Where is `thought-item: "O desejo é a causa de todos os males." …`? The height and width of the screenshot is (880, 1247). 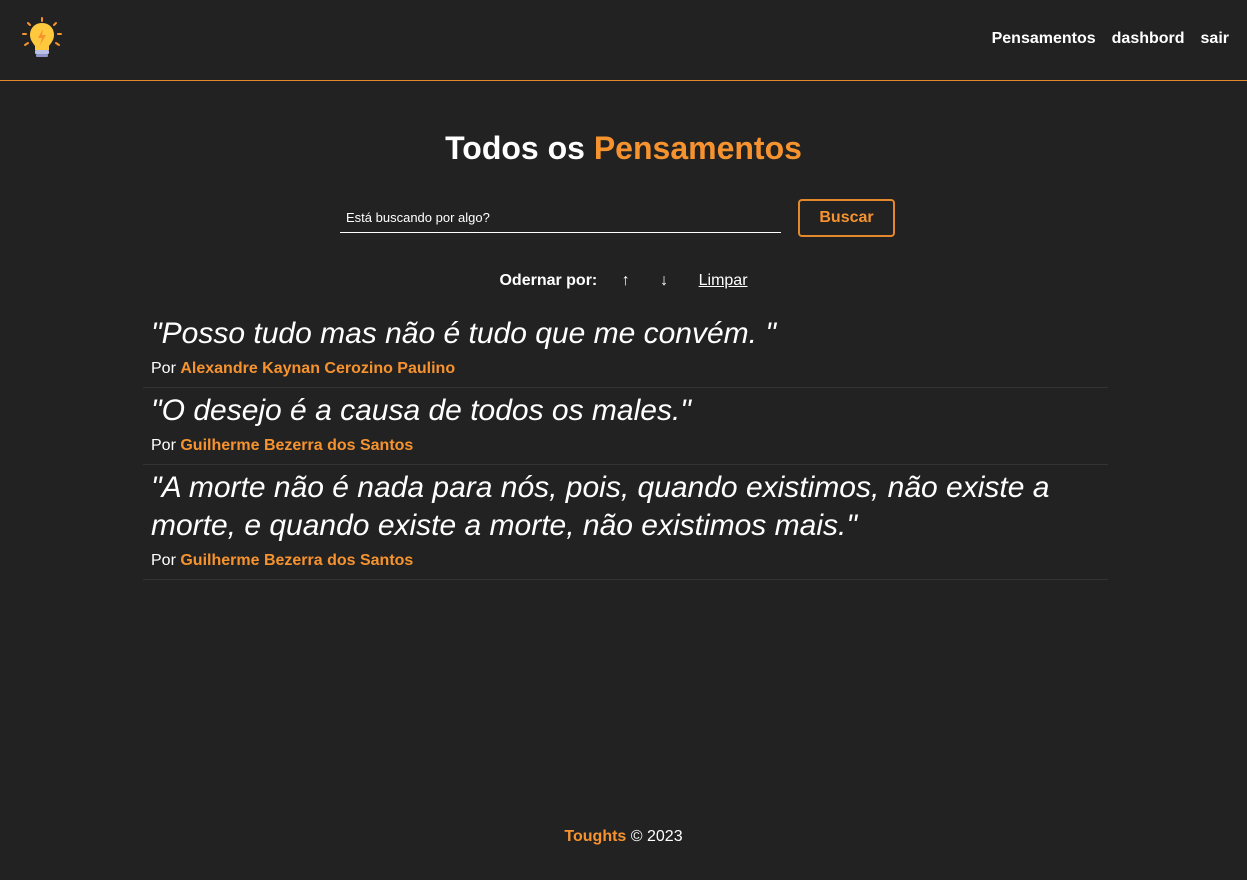
thought-item: "O desejo é a causa de todos os males." … is located at coordinates (625, 426).